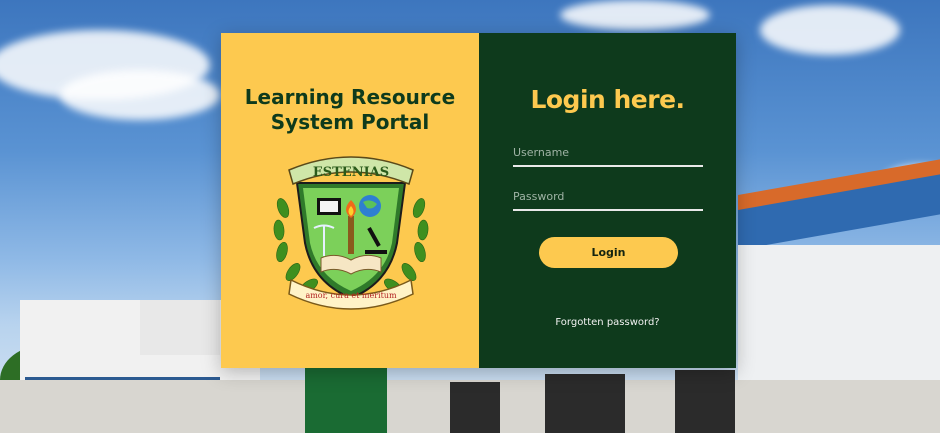 The image size is (940, 433). I want to click on password-input, so click(608, 197).